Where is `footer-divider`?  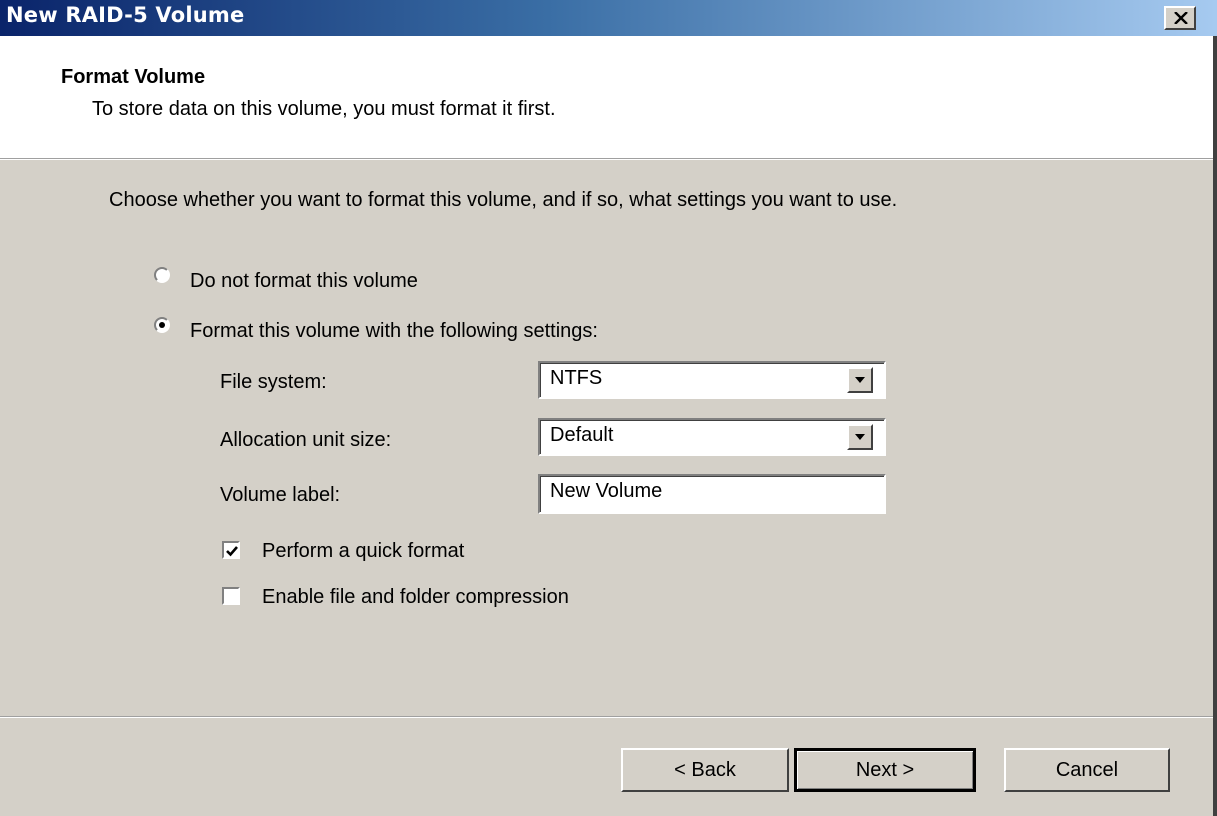
footer-divider is located at coordinates (608, 717).